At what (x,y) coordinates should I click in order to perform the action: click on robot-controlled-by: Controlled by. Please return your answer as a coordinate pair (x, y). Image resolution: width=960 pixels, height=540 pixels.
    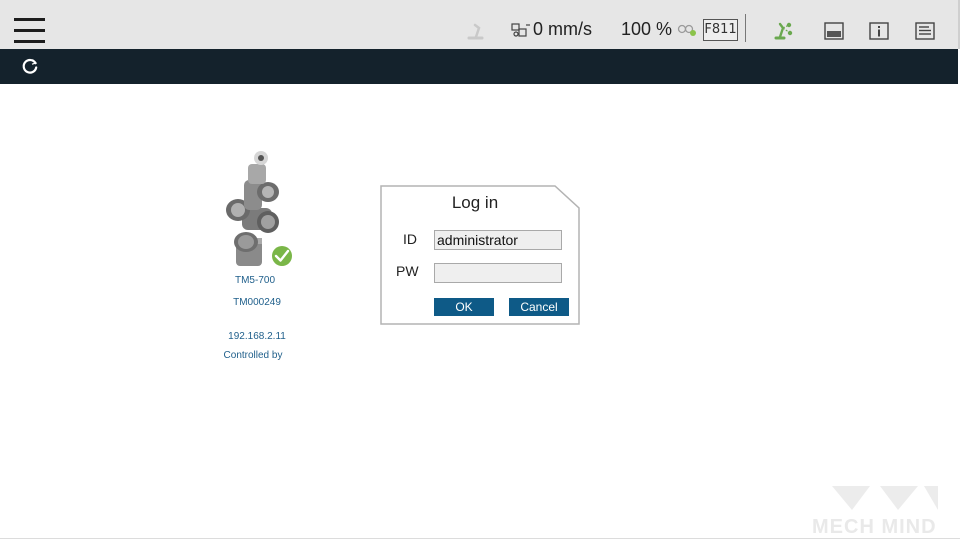
    Looking at the image, I should click on (253, 355).